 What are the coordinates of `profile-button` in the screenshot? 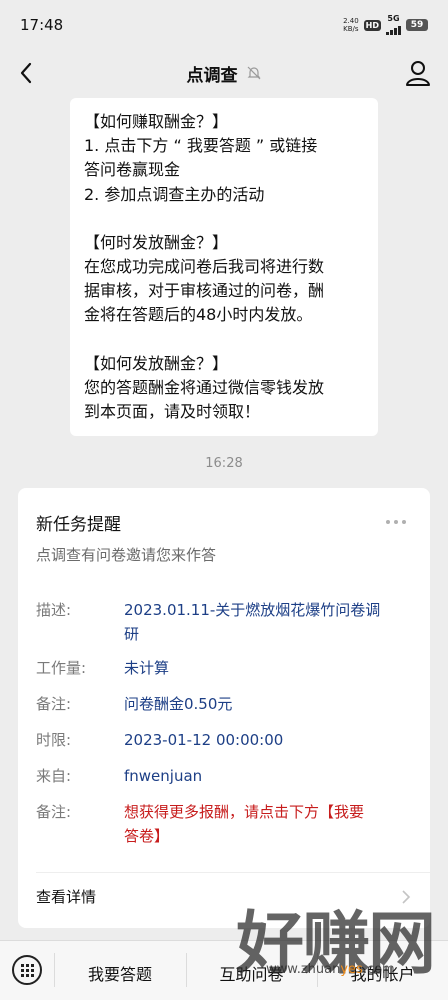 It's located at (418, 73).